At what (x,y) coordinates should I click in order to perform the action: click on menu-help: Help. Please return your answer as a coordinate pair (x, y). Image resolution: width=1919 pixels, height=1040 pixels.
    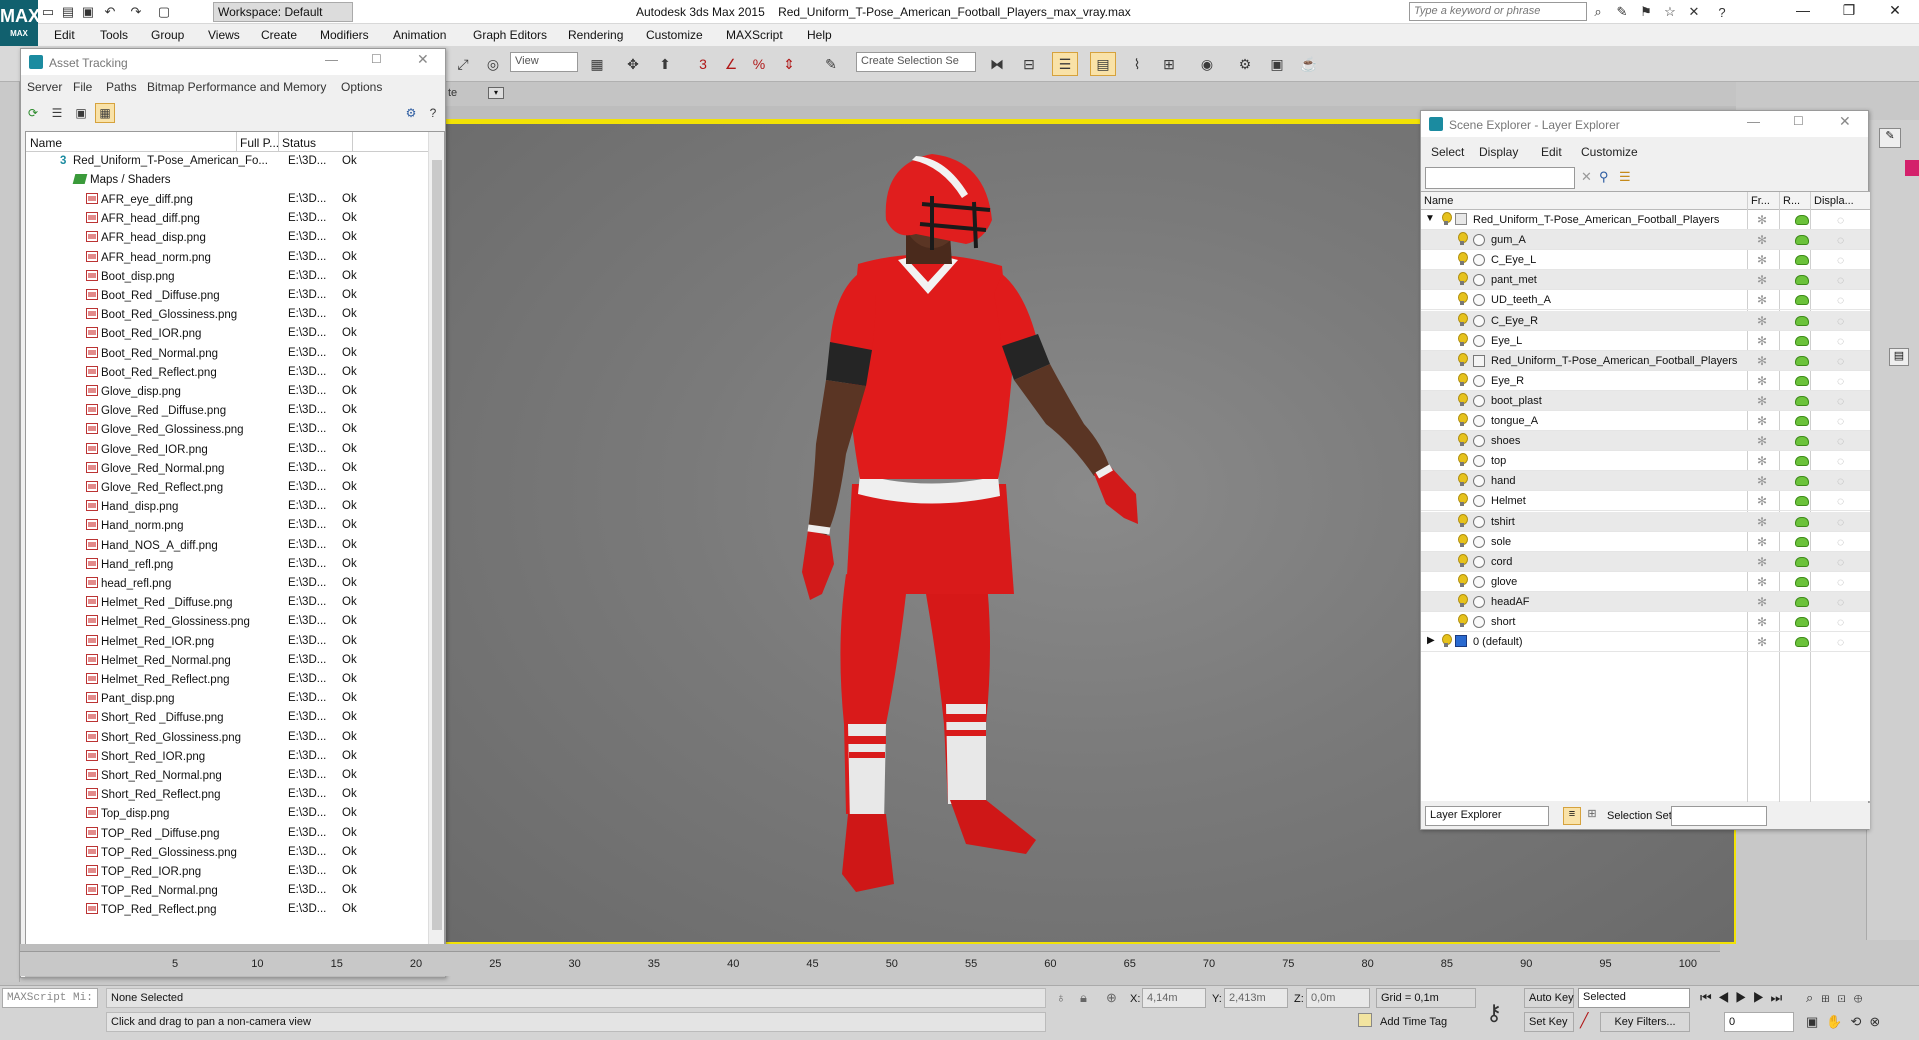
    Looking at the image, I should click on (819, 35).